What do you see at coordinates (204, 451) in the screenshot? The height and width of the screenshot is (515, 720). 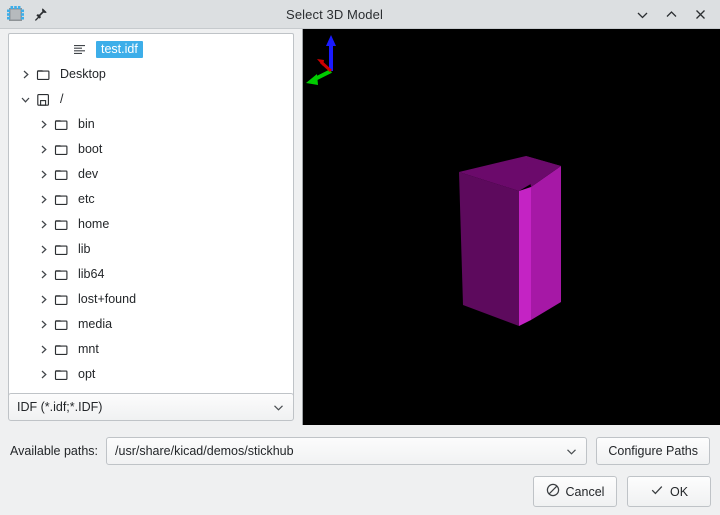 I see `available-paths-value: /usr/share/kicad/demos/stickhub` at bounding box center [204, 451].